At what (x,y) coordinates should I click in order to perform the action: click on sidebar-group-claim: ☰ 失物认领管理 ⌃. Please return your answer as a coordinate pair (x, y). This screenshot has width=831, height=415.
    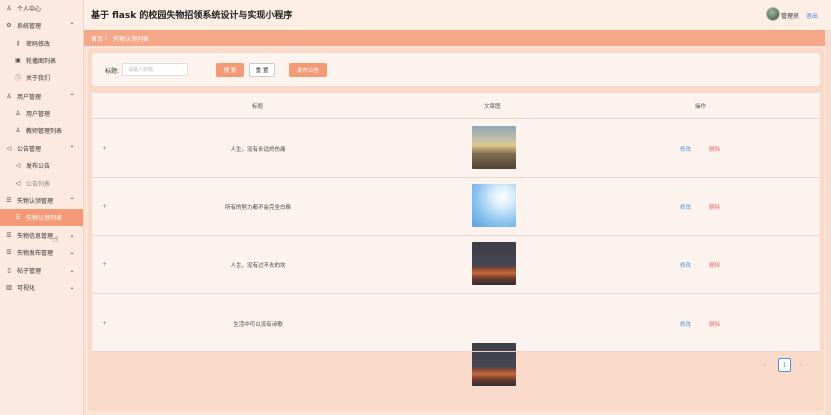
    Looking at the image, I should click on (41, 200).